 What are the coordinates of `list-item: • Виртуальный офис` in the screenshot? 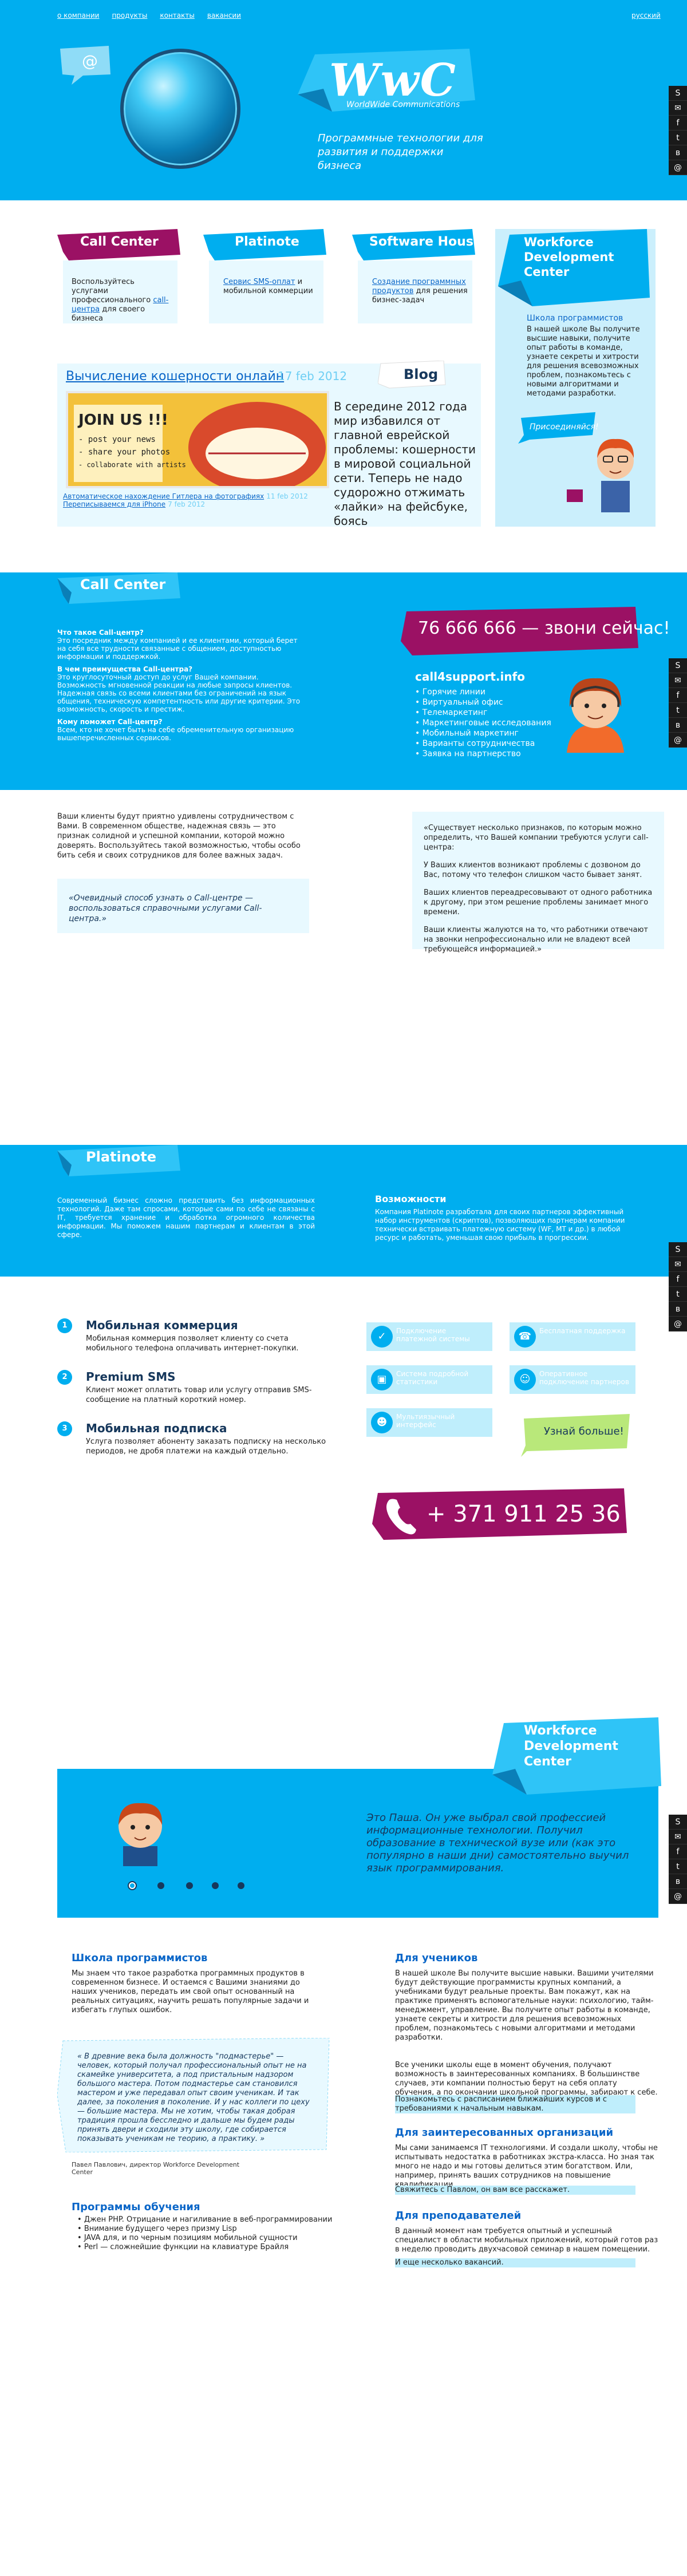 It's located at (483, 702).